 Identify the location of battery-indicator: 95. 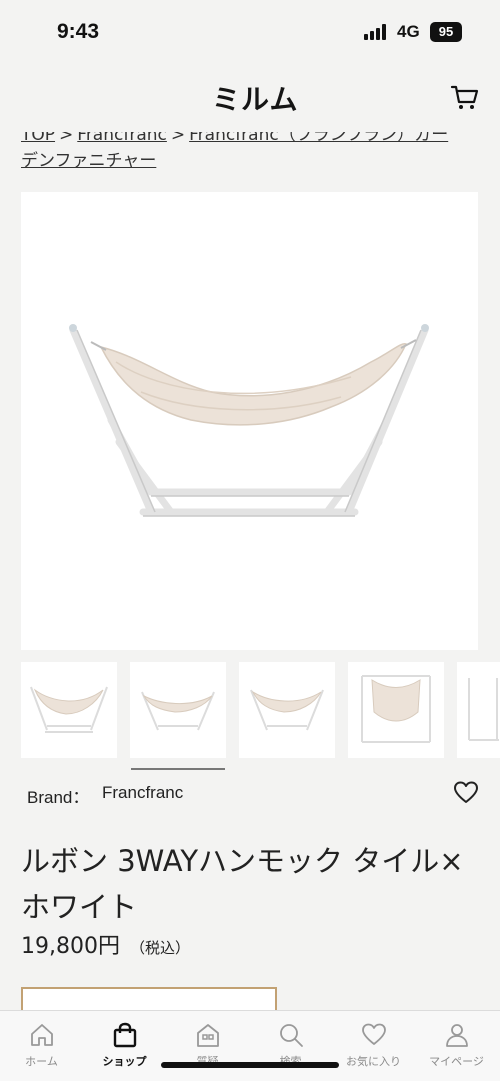
(446, 32).